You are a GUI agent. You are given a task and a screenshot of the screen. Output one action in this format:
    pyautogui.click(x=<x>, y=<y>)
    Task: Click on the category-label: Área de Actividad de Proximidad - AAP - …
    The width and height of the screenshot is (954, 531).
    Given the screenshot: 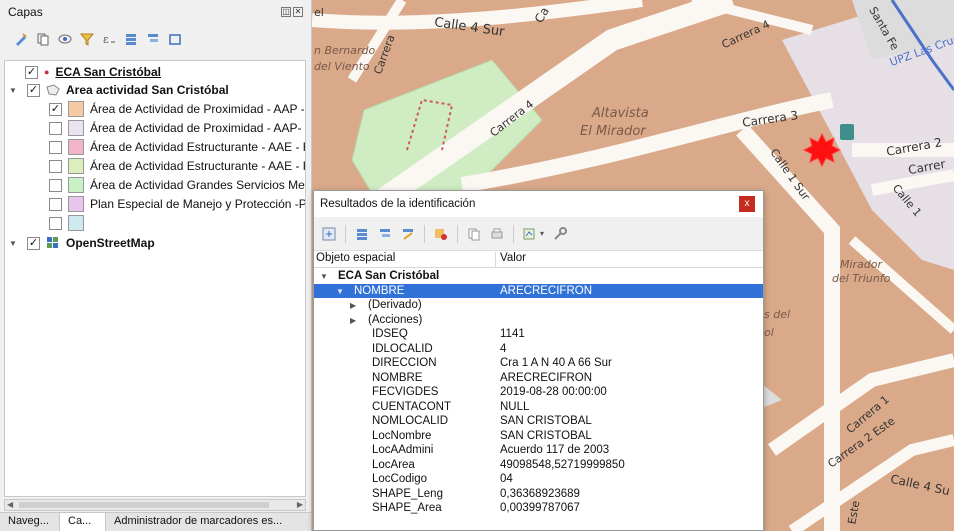 What is the action you would take?
    pyautogui.click(x=198, y=109)
    